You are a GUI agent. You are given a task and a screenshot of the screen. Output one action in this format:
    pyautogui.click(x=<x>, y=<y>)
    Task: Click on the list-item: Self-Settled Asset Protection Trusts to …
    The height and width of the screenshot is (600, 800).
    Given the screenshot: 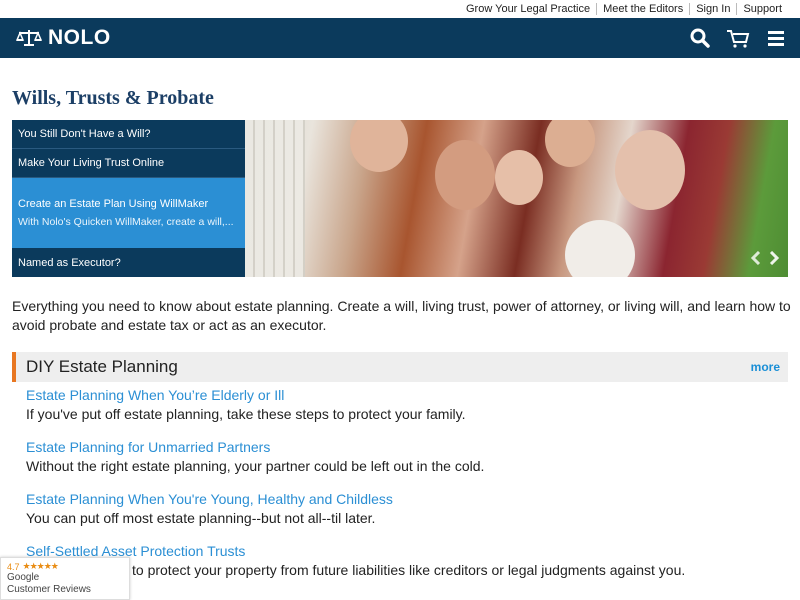 What is the action you would take?
    pyautogui.click(x=406, y=569)
    